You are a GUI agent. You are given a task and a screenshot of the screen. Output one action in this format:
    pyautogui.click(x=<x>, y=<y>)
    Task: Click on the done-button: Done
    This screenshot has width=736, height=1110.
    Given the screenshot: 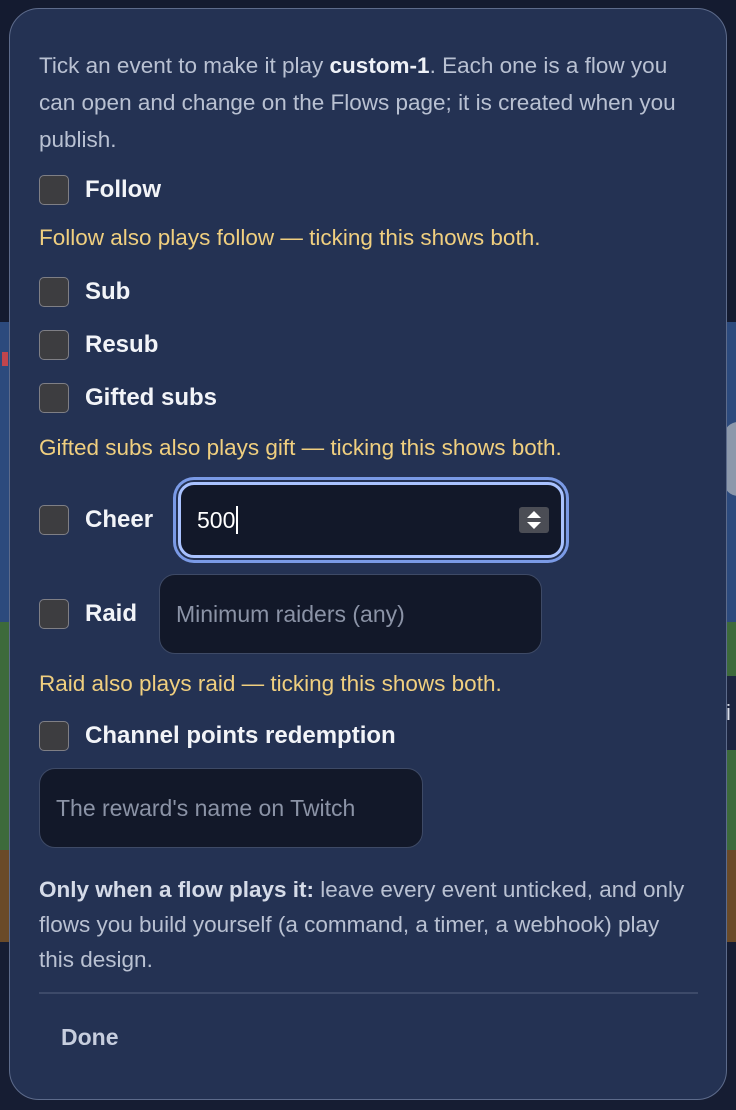 What is the action you would take?
    pyautogui.click(x=90, y=1037)
    